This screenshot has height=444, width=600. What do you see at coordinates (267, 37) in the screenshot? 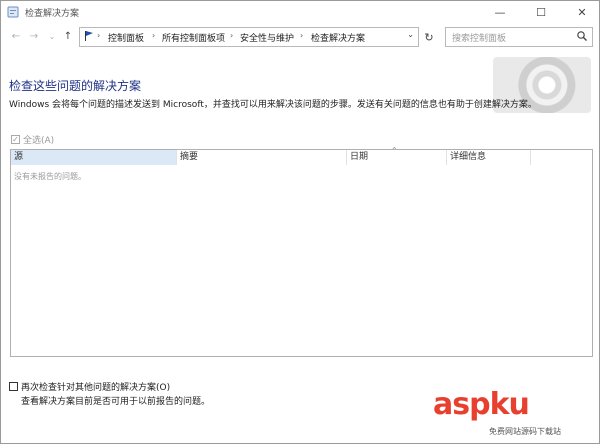
I see `breadcrumb-item-security: 安全性与维护` at bounding box center [267, 37].